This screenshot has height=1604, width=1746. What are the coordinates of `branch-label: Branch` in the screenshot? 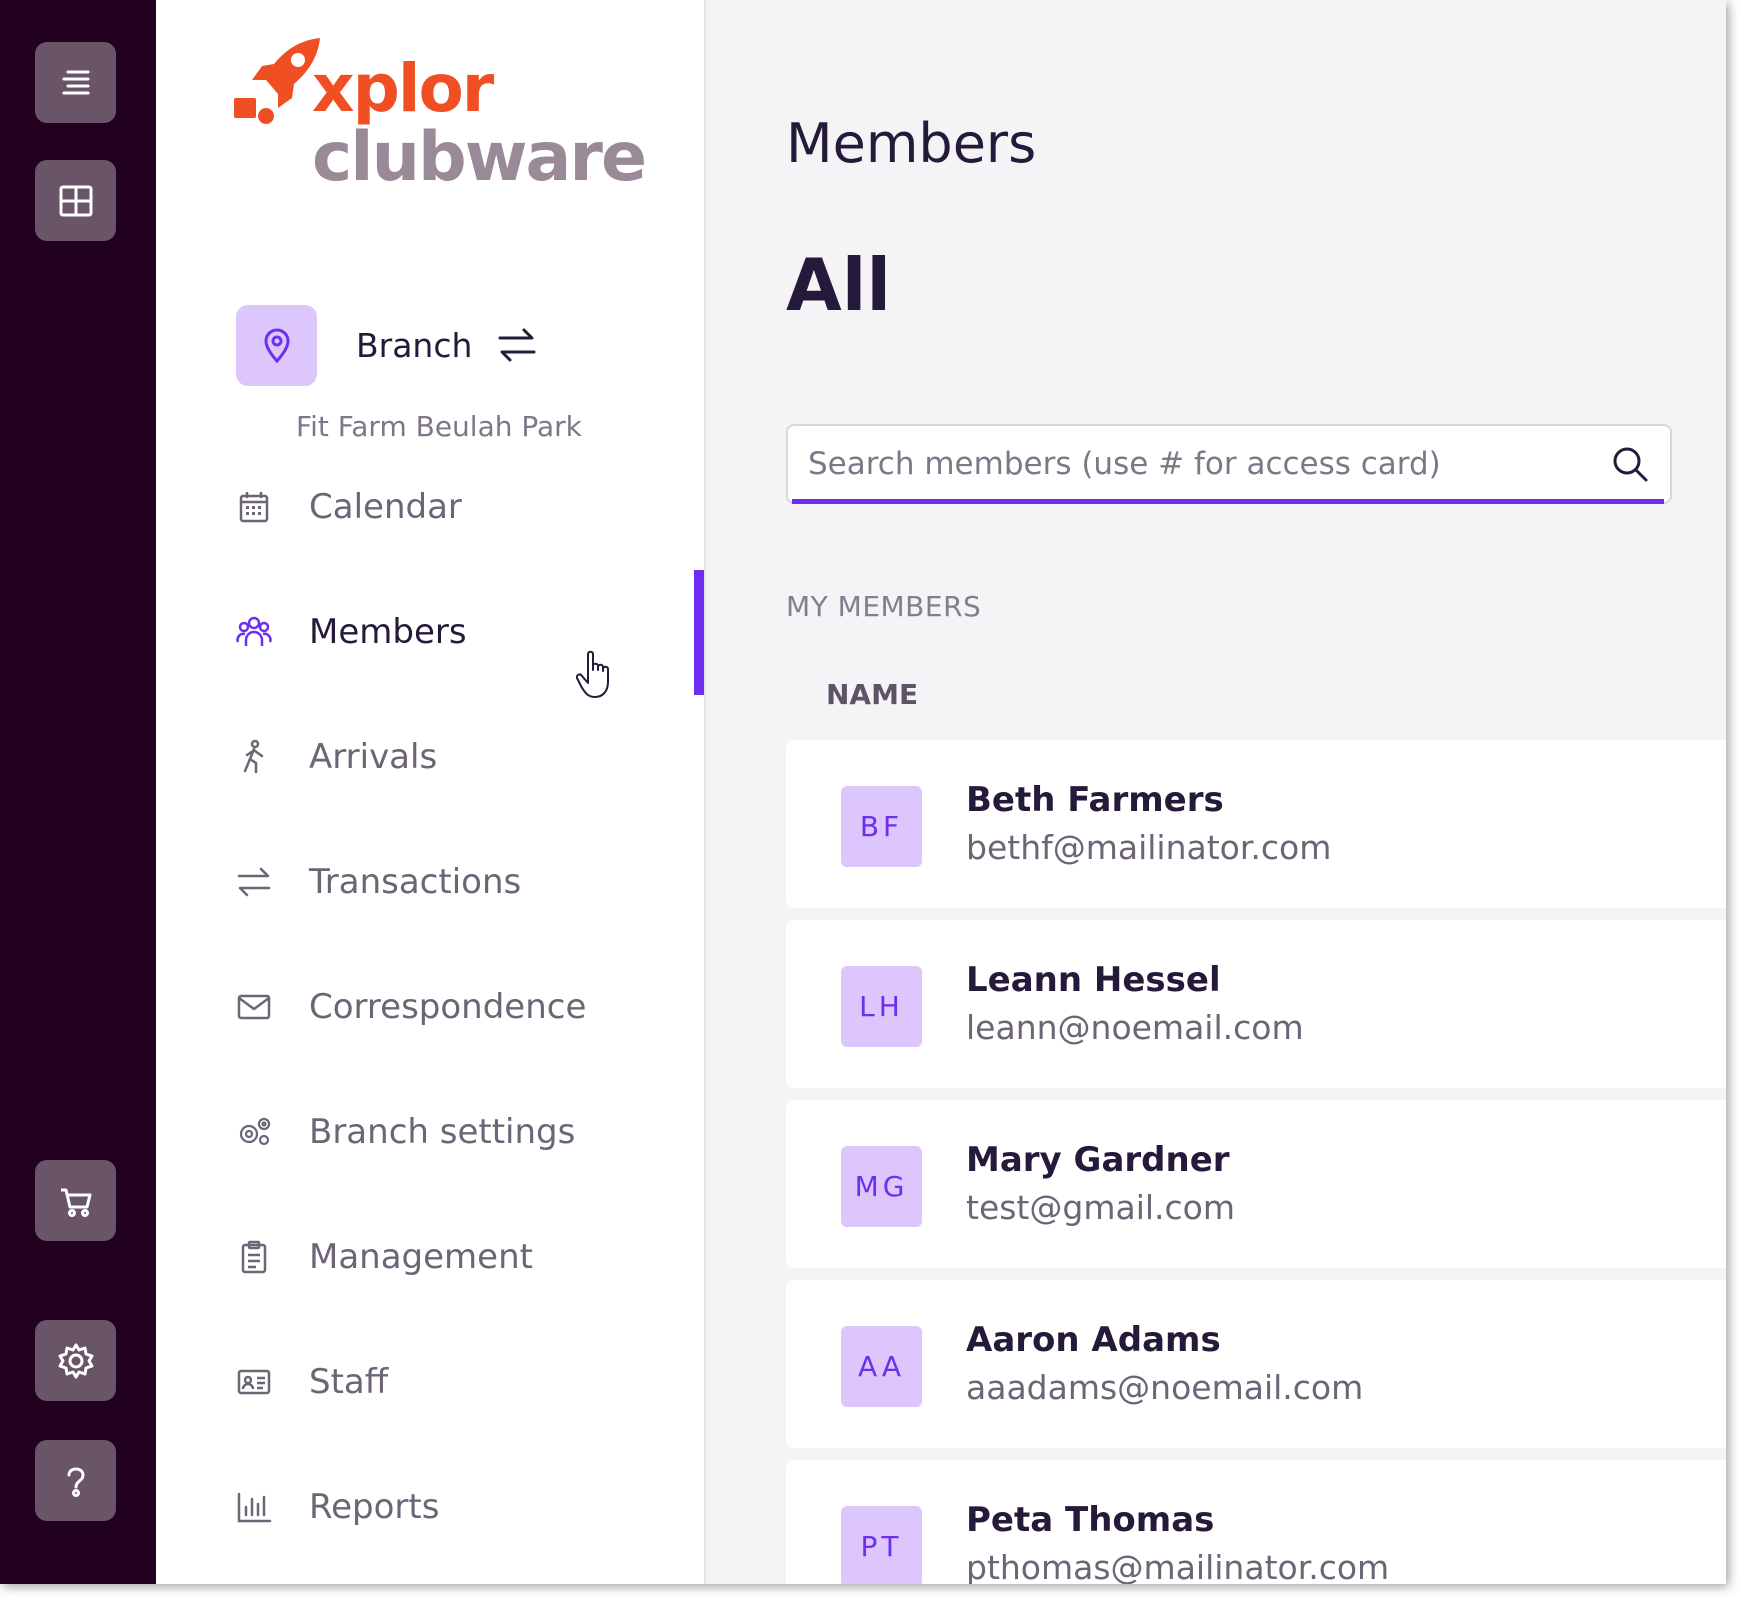 It's located at (414, 345).